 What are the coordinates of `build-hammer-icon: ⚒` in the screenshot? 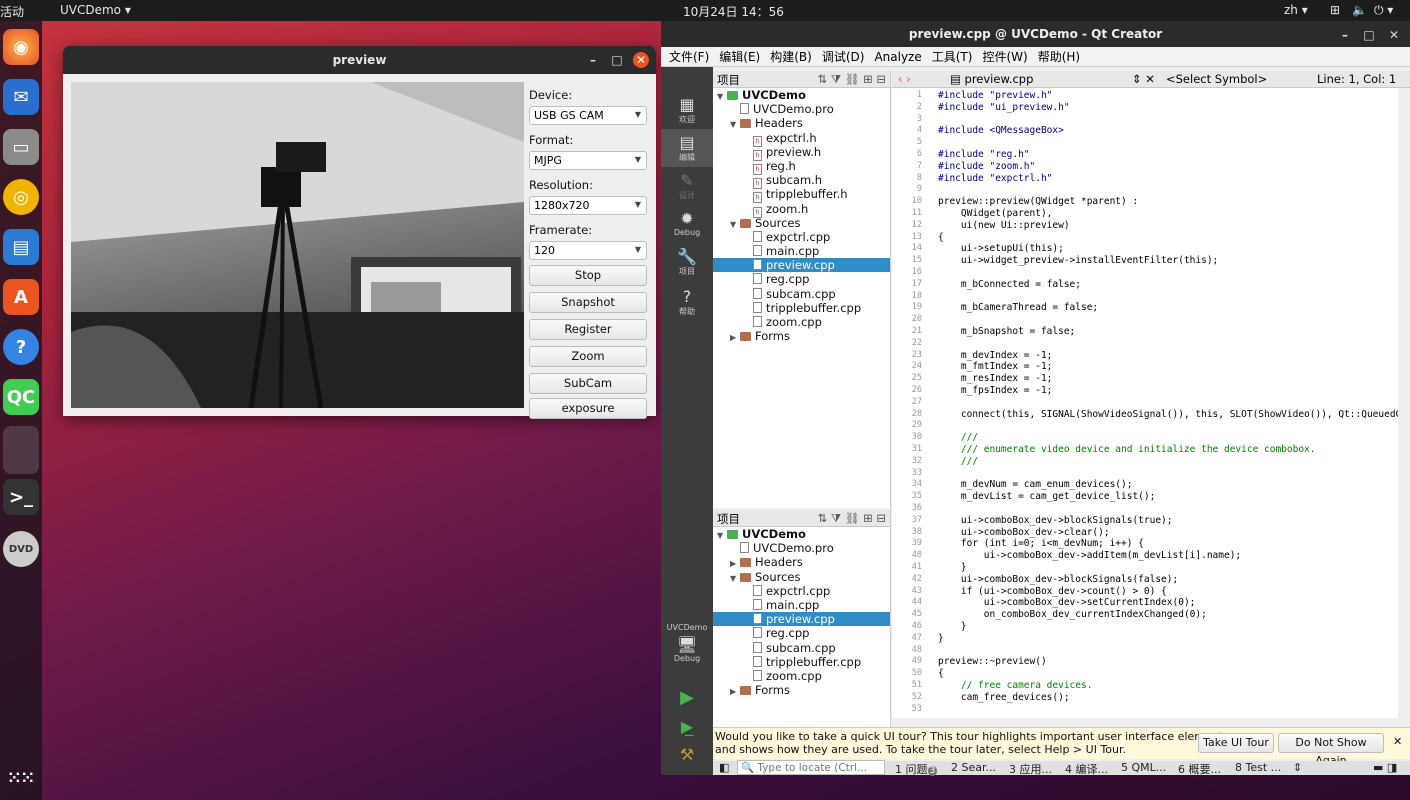 It's located at (687, 754).